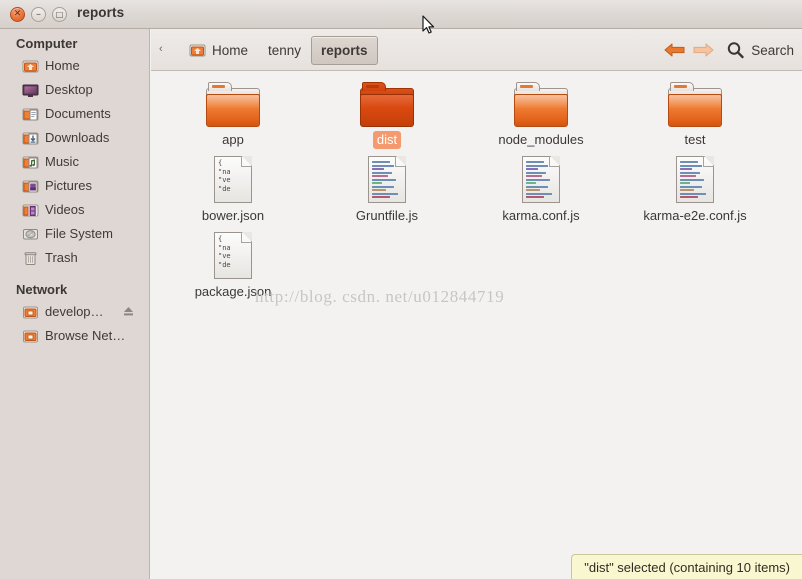 This screenshot has height=579, width=802. What do you see at coordinates (230, 50) in the screenshot?
I see `breadcrumb-label: Home` at bounding box center [230, 50].